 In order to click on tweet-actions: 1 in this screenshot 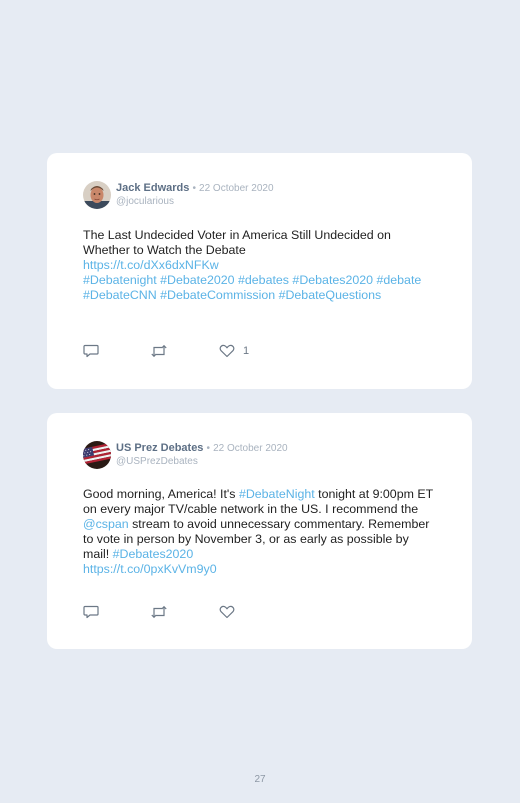, I will do `click(183, 351)`.